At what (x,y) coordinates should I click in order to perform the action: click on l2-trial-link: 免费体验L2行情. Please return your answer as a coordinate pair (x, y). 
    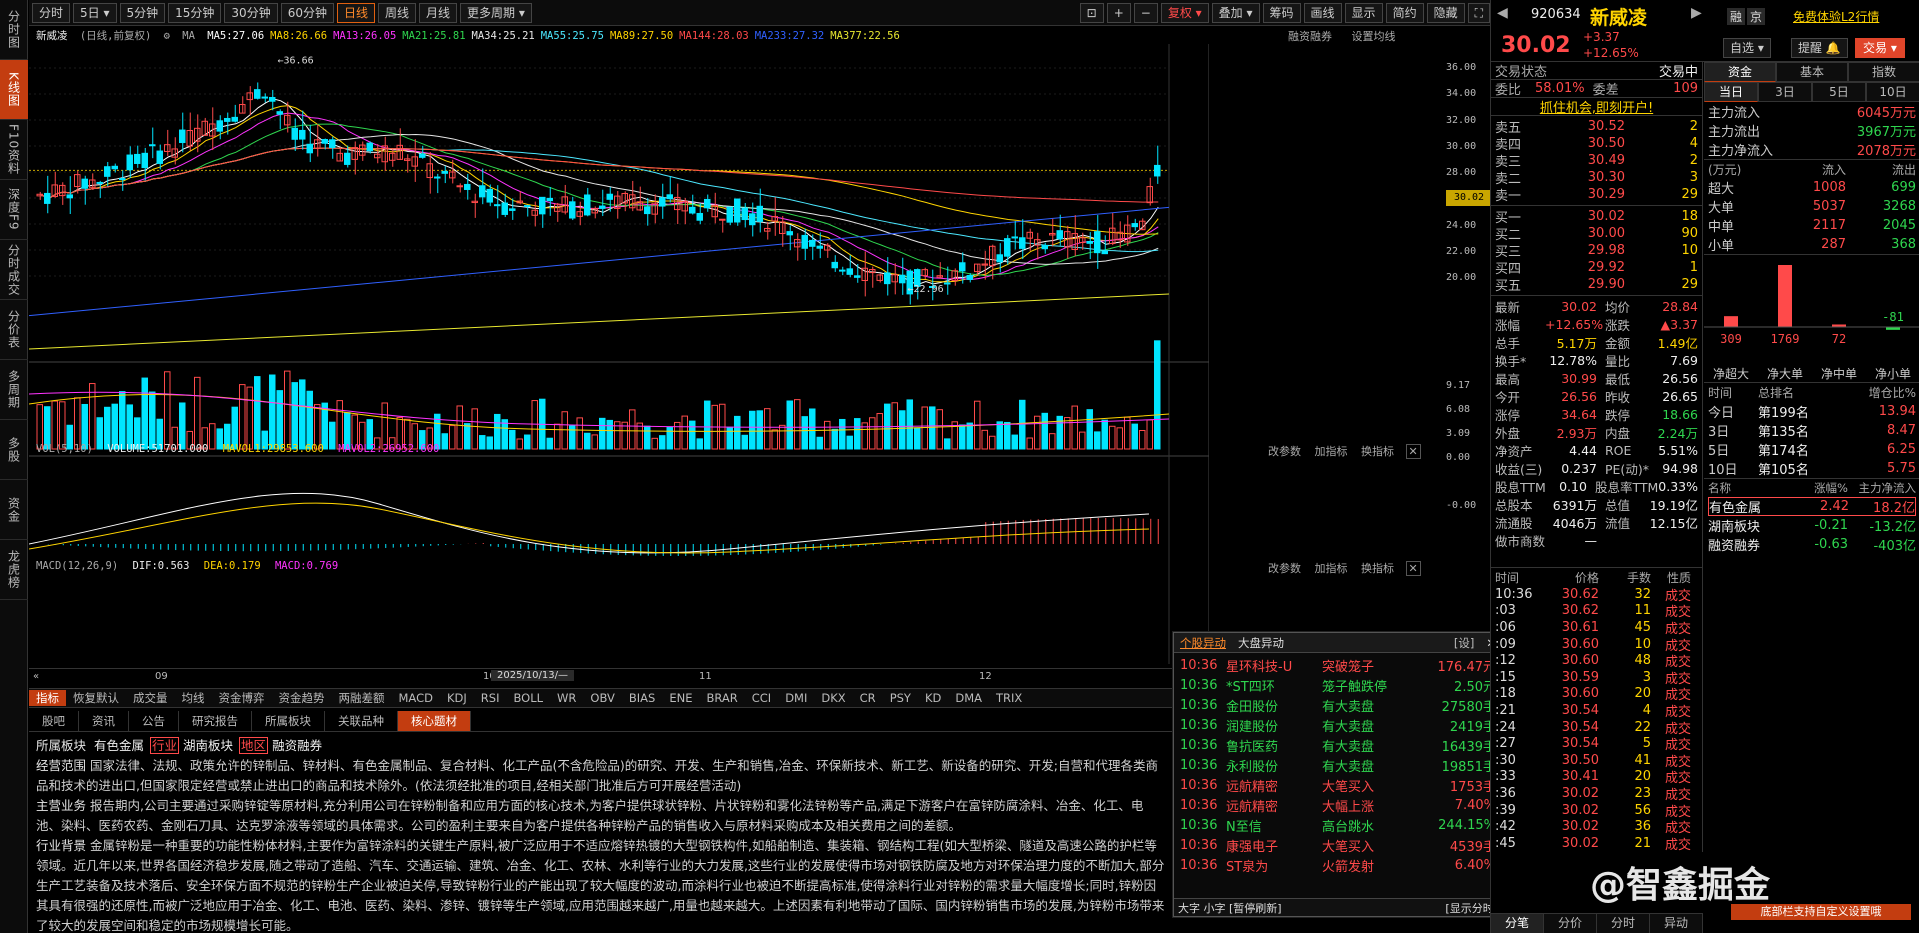
    Looking at the image, I should click on (1836, 16).